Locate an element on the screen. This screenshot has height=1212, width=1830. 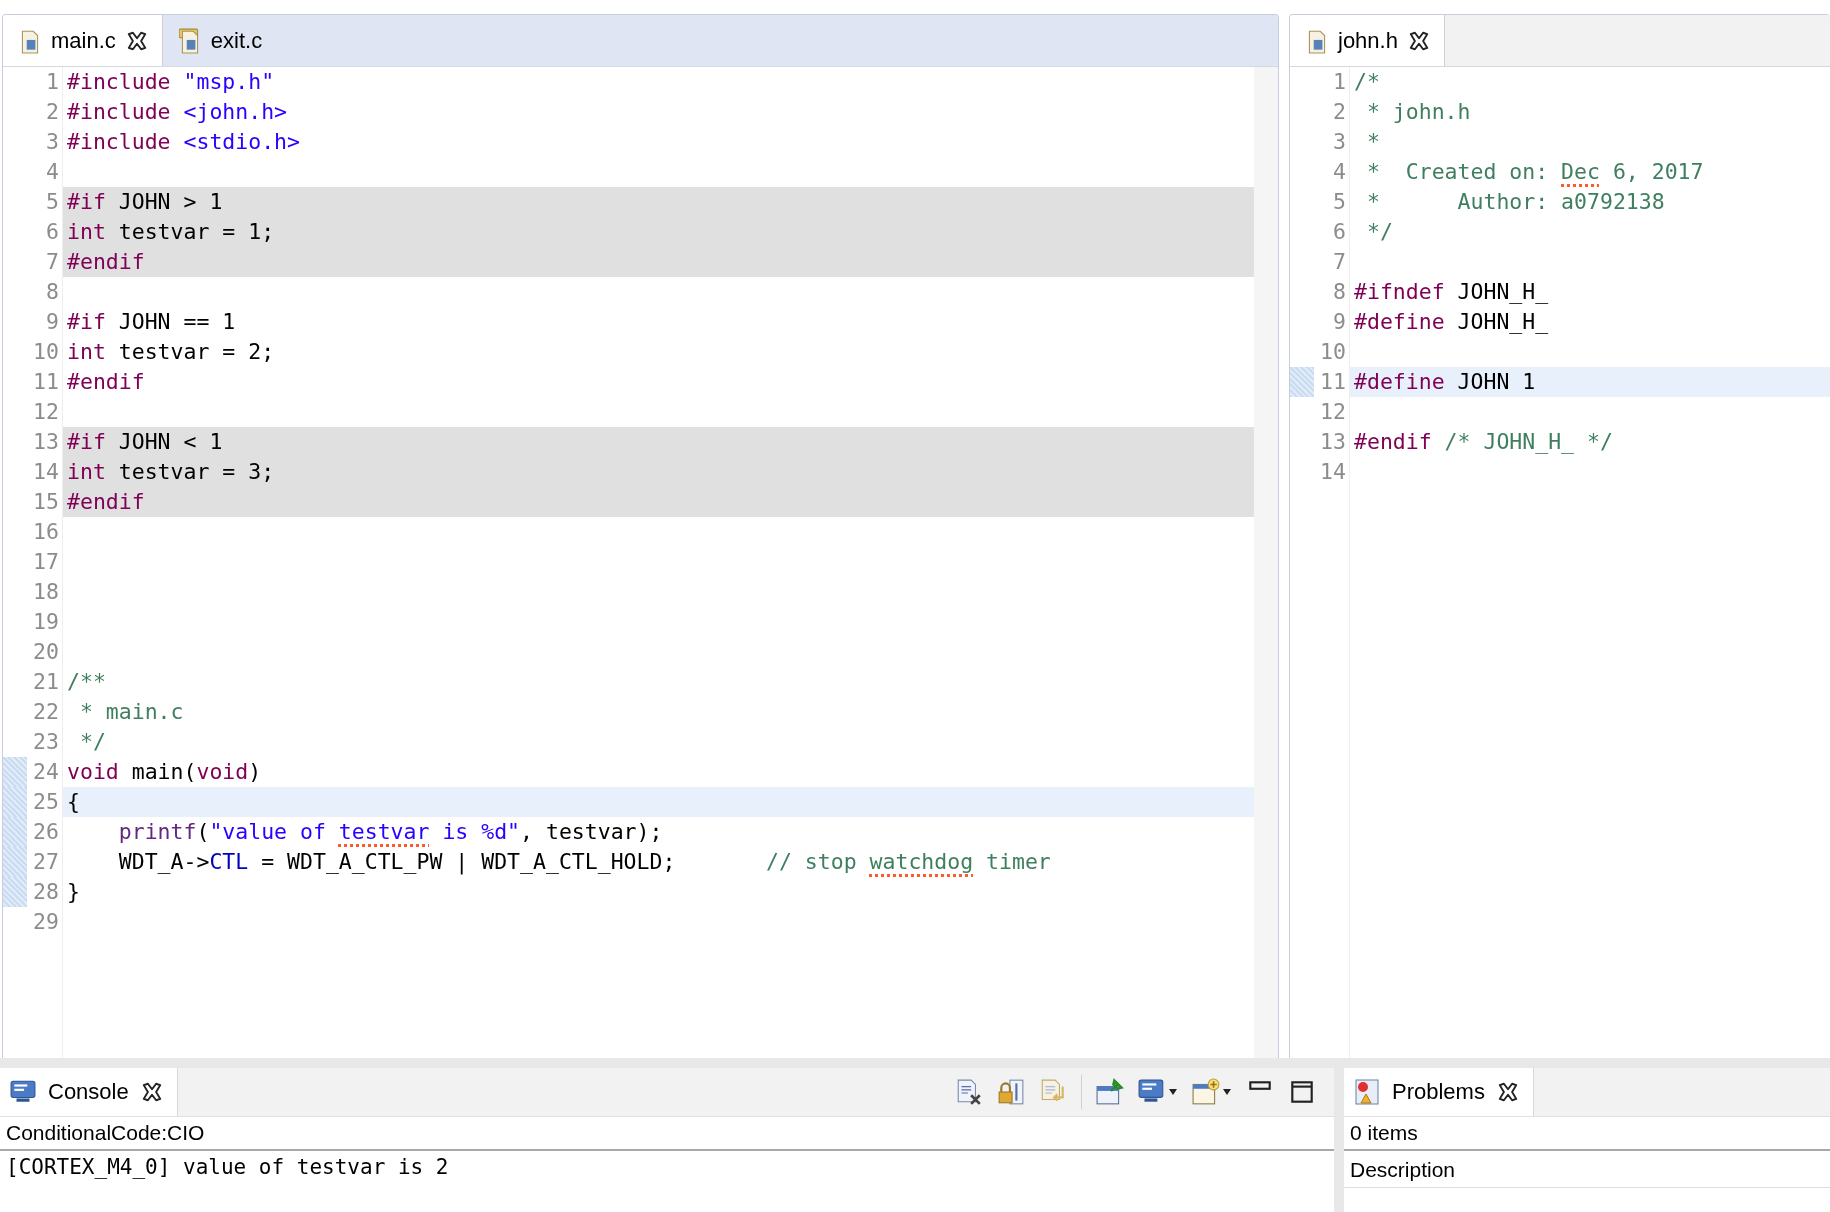
code-text: main( is located at coordinates (163, 771).